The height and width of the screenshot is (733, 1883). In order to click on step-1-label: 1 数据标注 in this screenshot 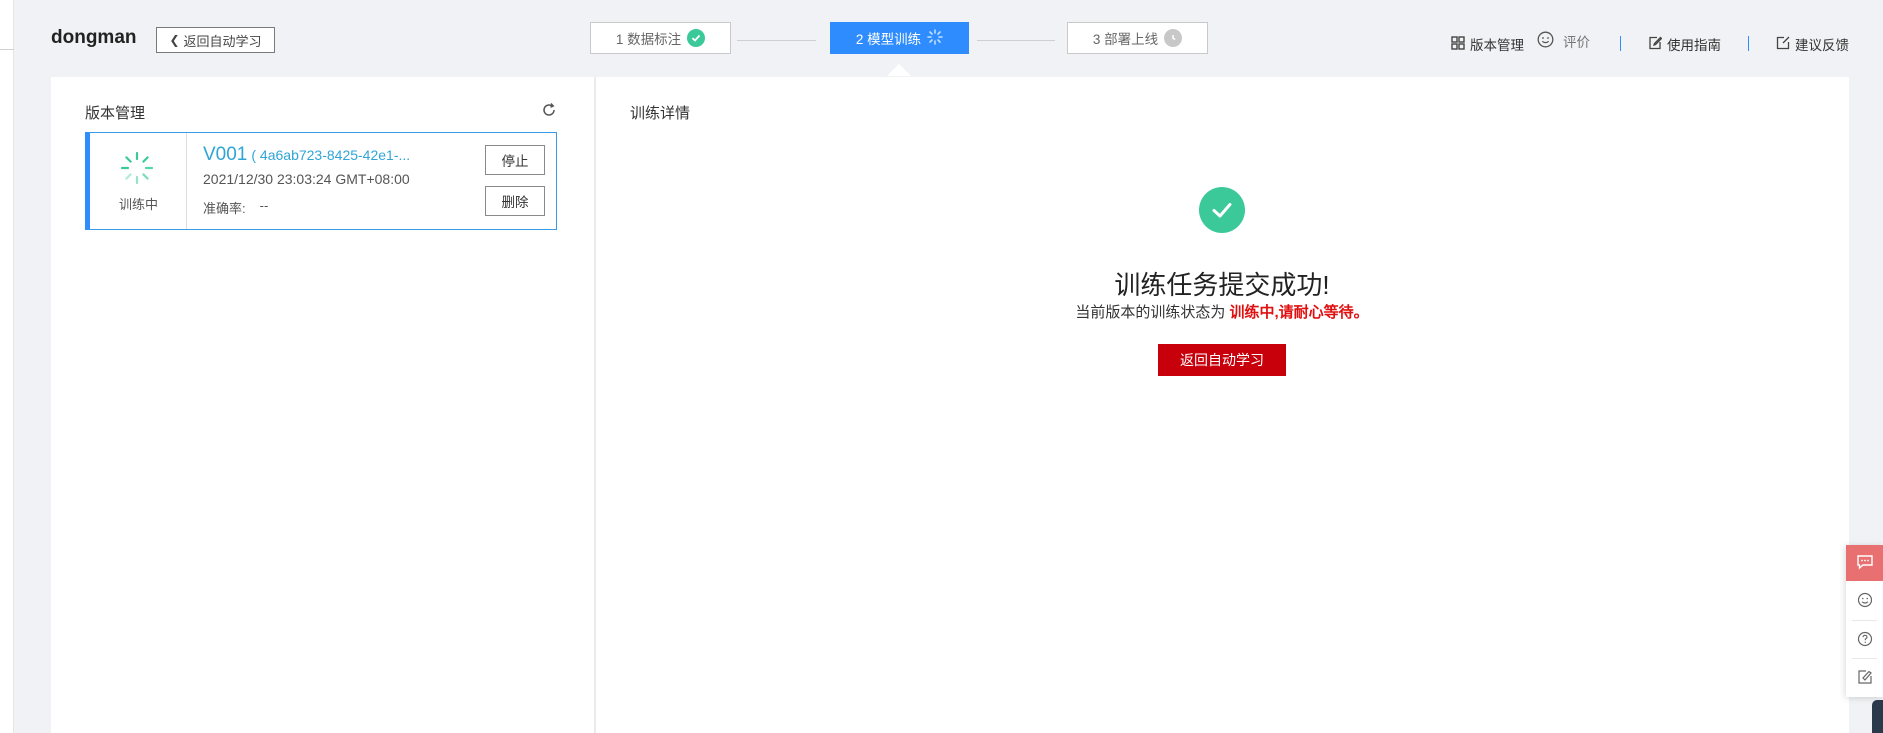, I will do `click(648, 39)`.